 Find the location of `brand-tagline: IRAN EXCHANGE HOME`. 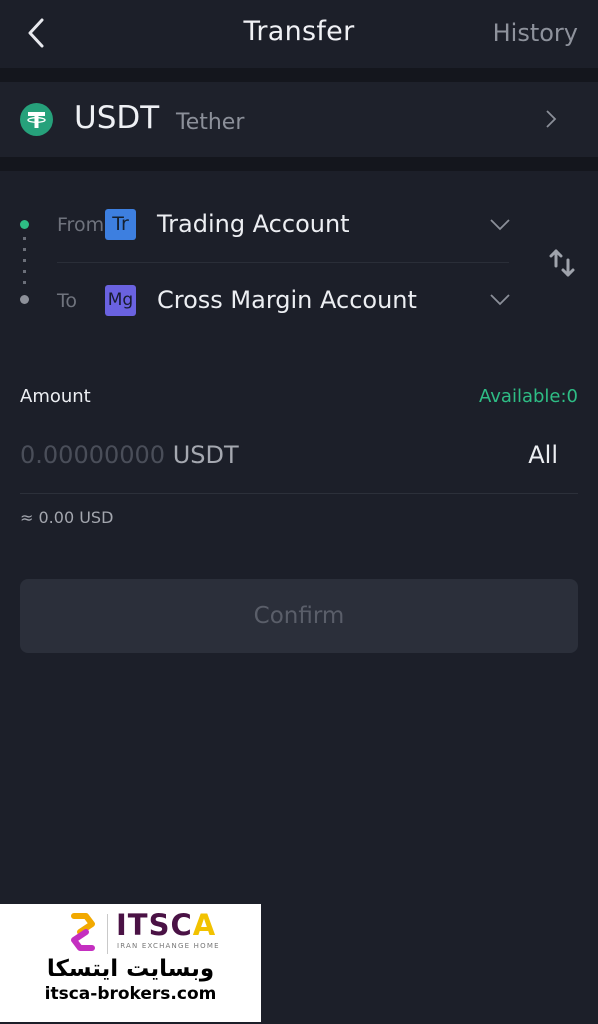

brand-tagline: IRAN EXCHANGE HOME is located at coordinates (168, 946).